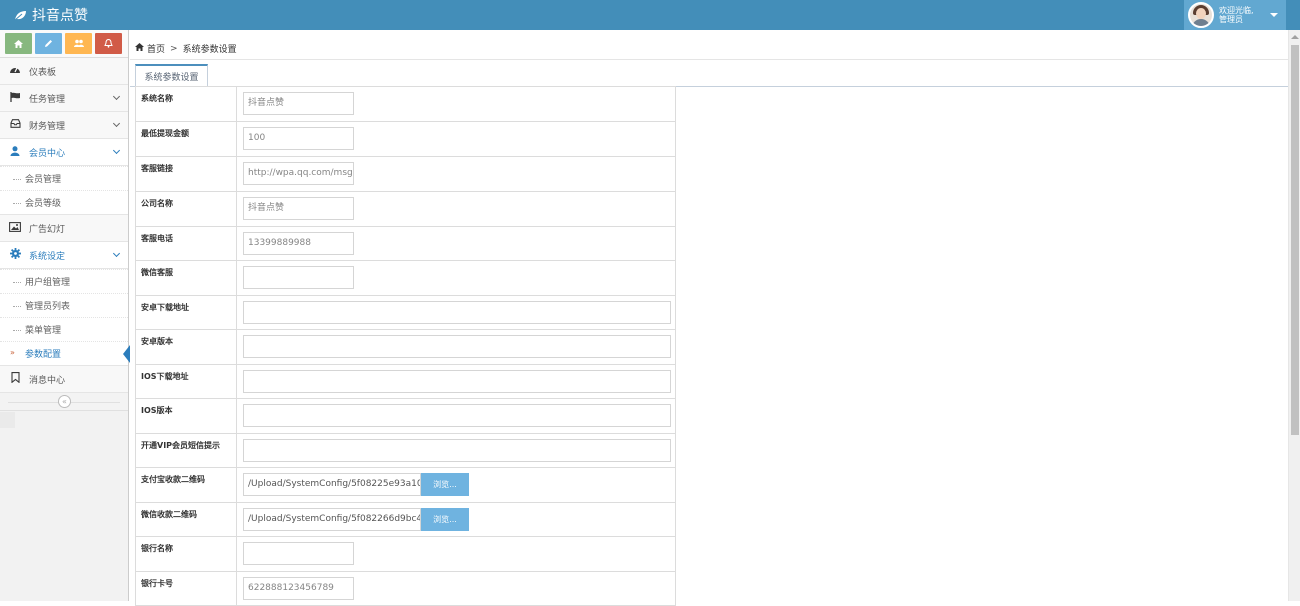 This screenshot has width=1300, height=606. What do you see at coordinates (298, 243) in the screenshot?
I see `service-phone-input: 13399889988` at bounding box center [298, 243].